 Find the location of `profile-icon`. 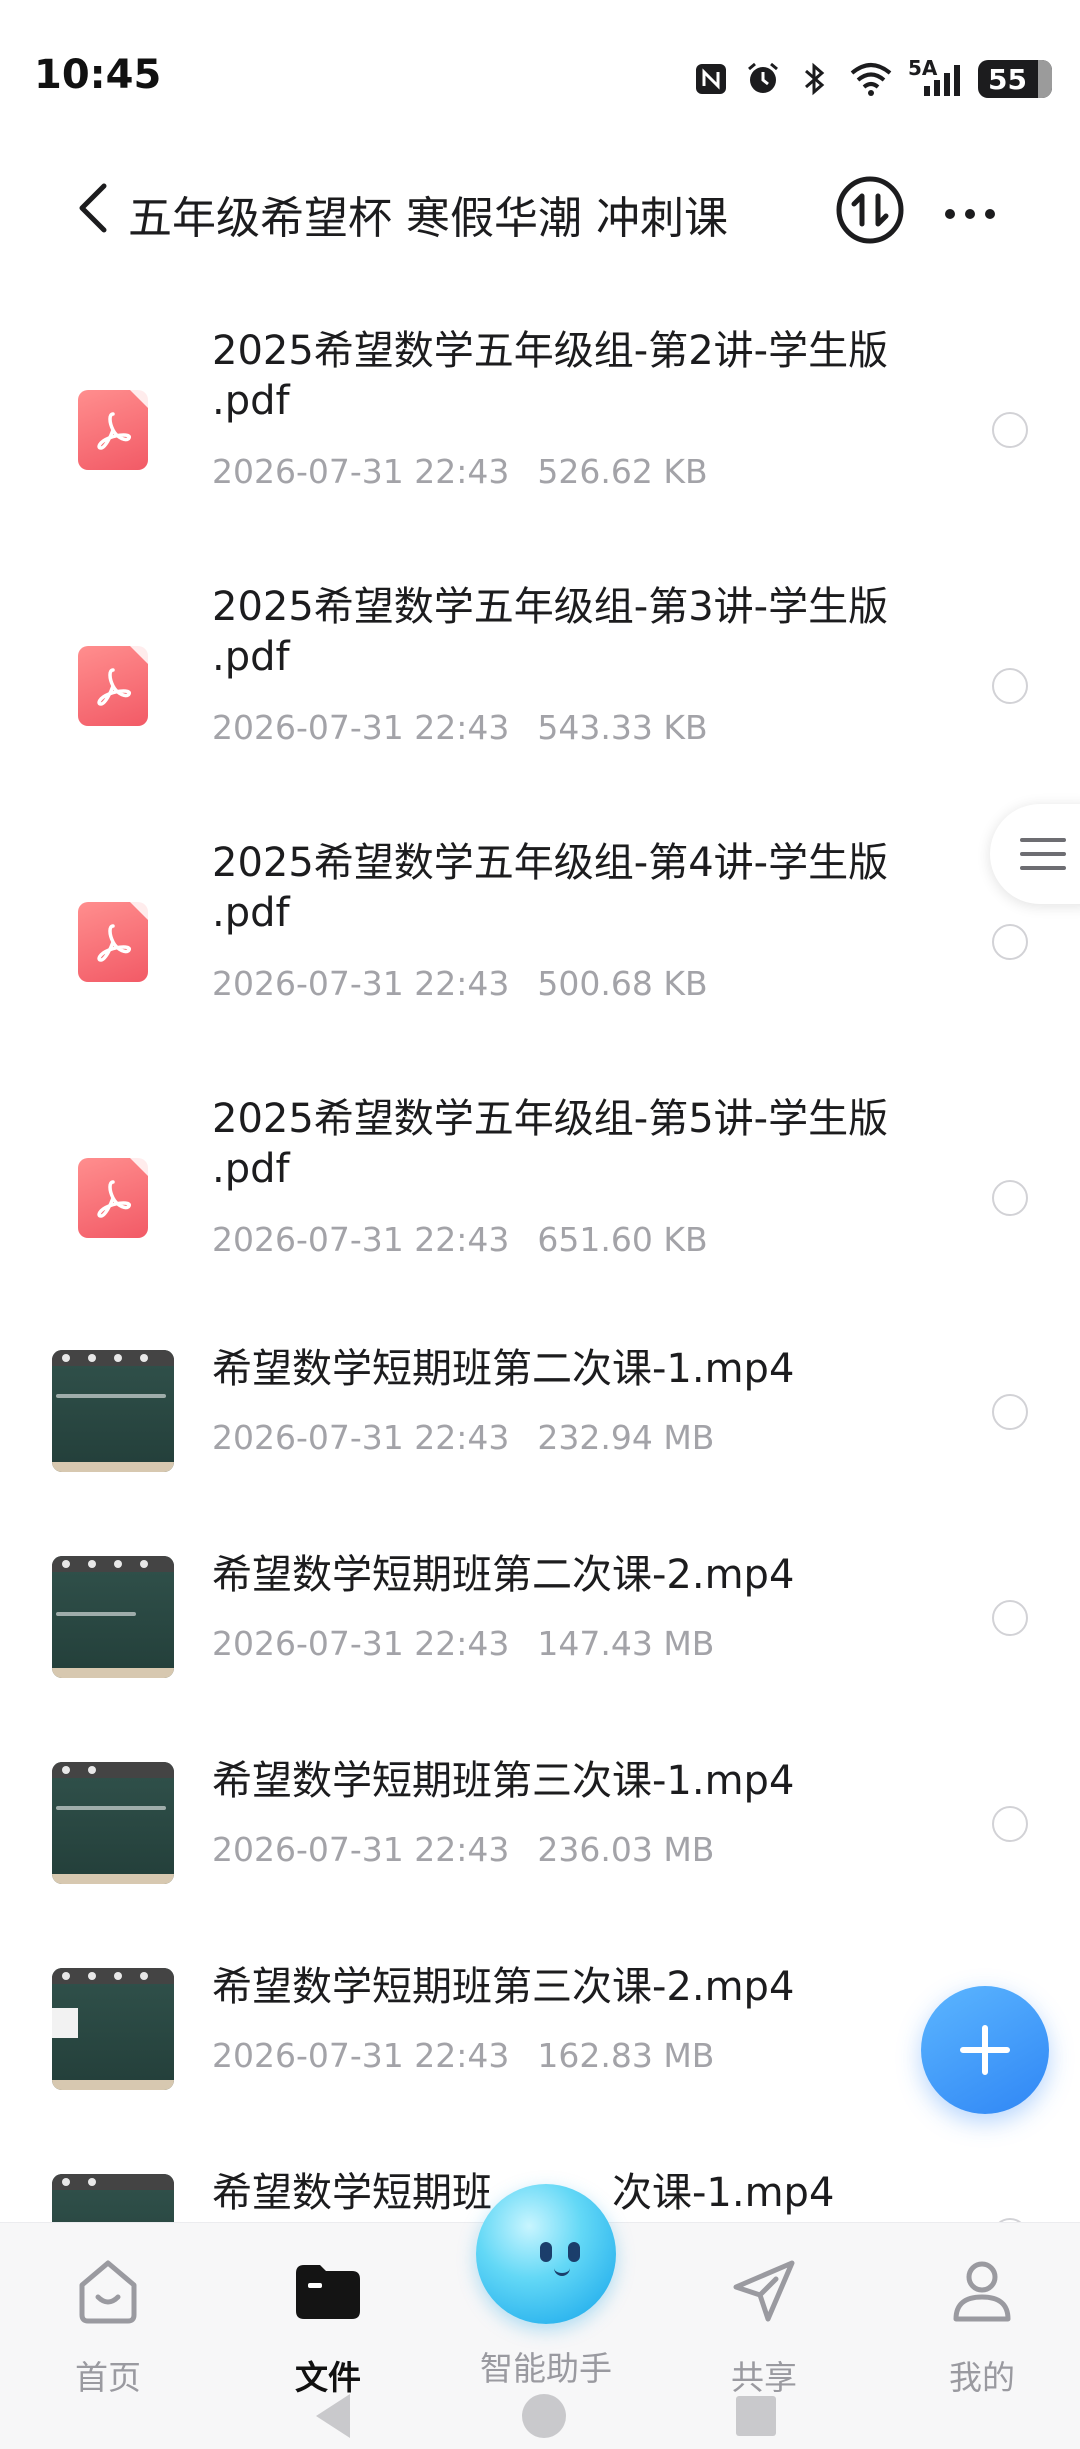

profile-icon is located at coordinates (982, 2291).